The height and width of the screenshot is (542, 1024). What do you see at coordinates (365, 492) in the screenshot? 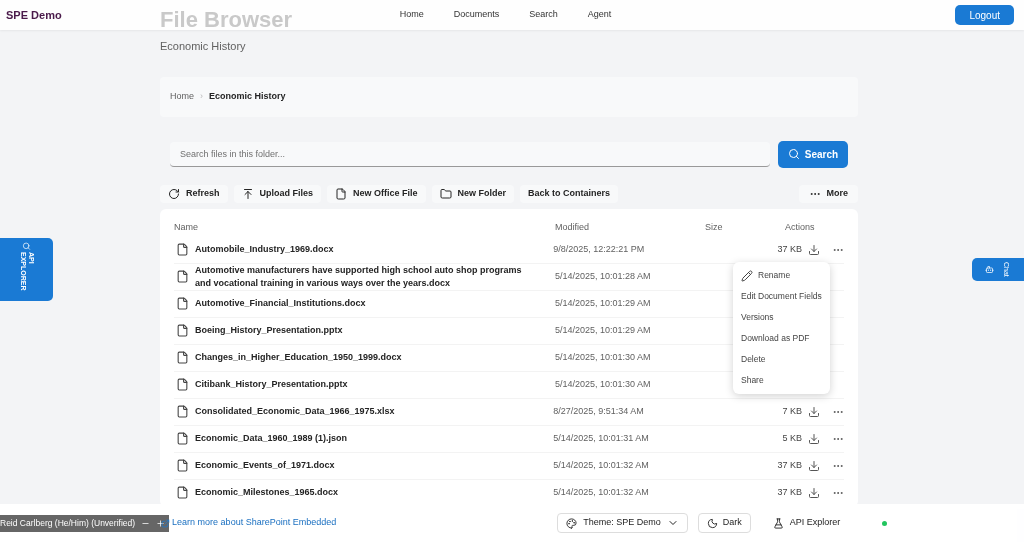
I see `file-name: Economic_Milestones_1965.docx` at bounding box center [365, 492].